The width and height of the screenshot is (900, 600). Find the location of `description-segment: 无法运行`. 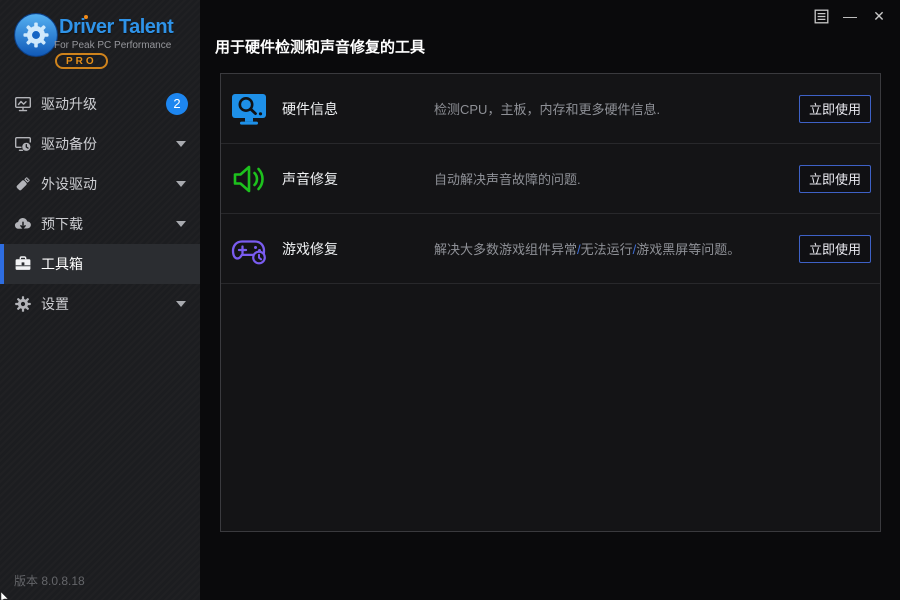

description-segment: 无法运行 is located at coordinates (606, 249).